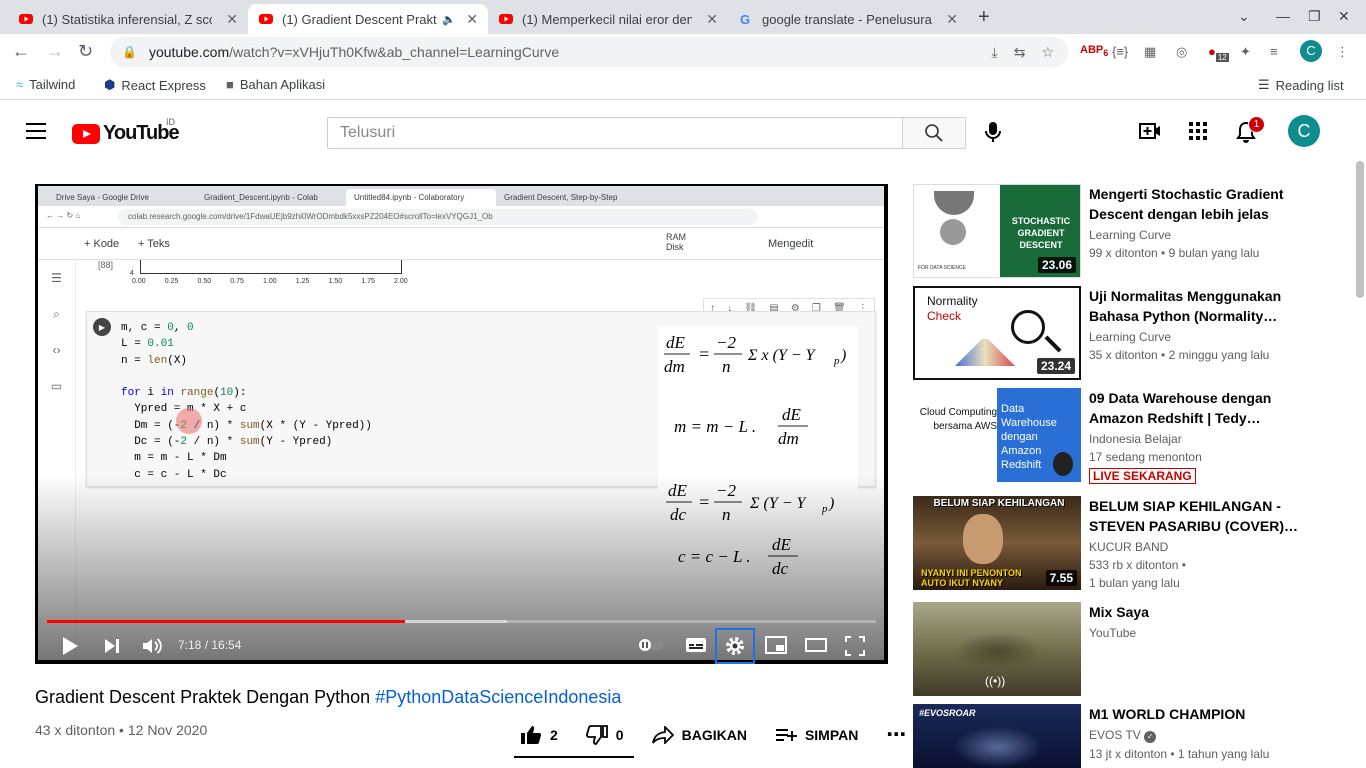  What do you see at coordinates (21, 51) in the screenshot?
I see `back-icon: ←` at bounding box center [21, 51].